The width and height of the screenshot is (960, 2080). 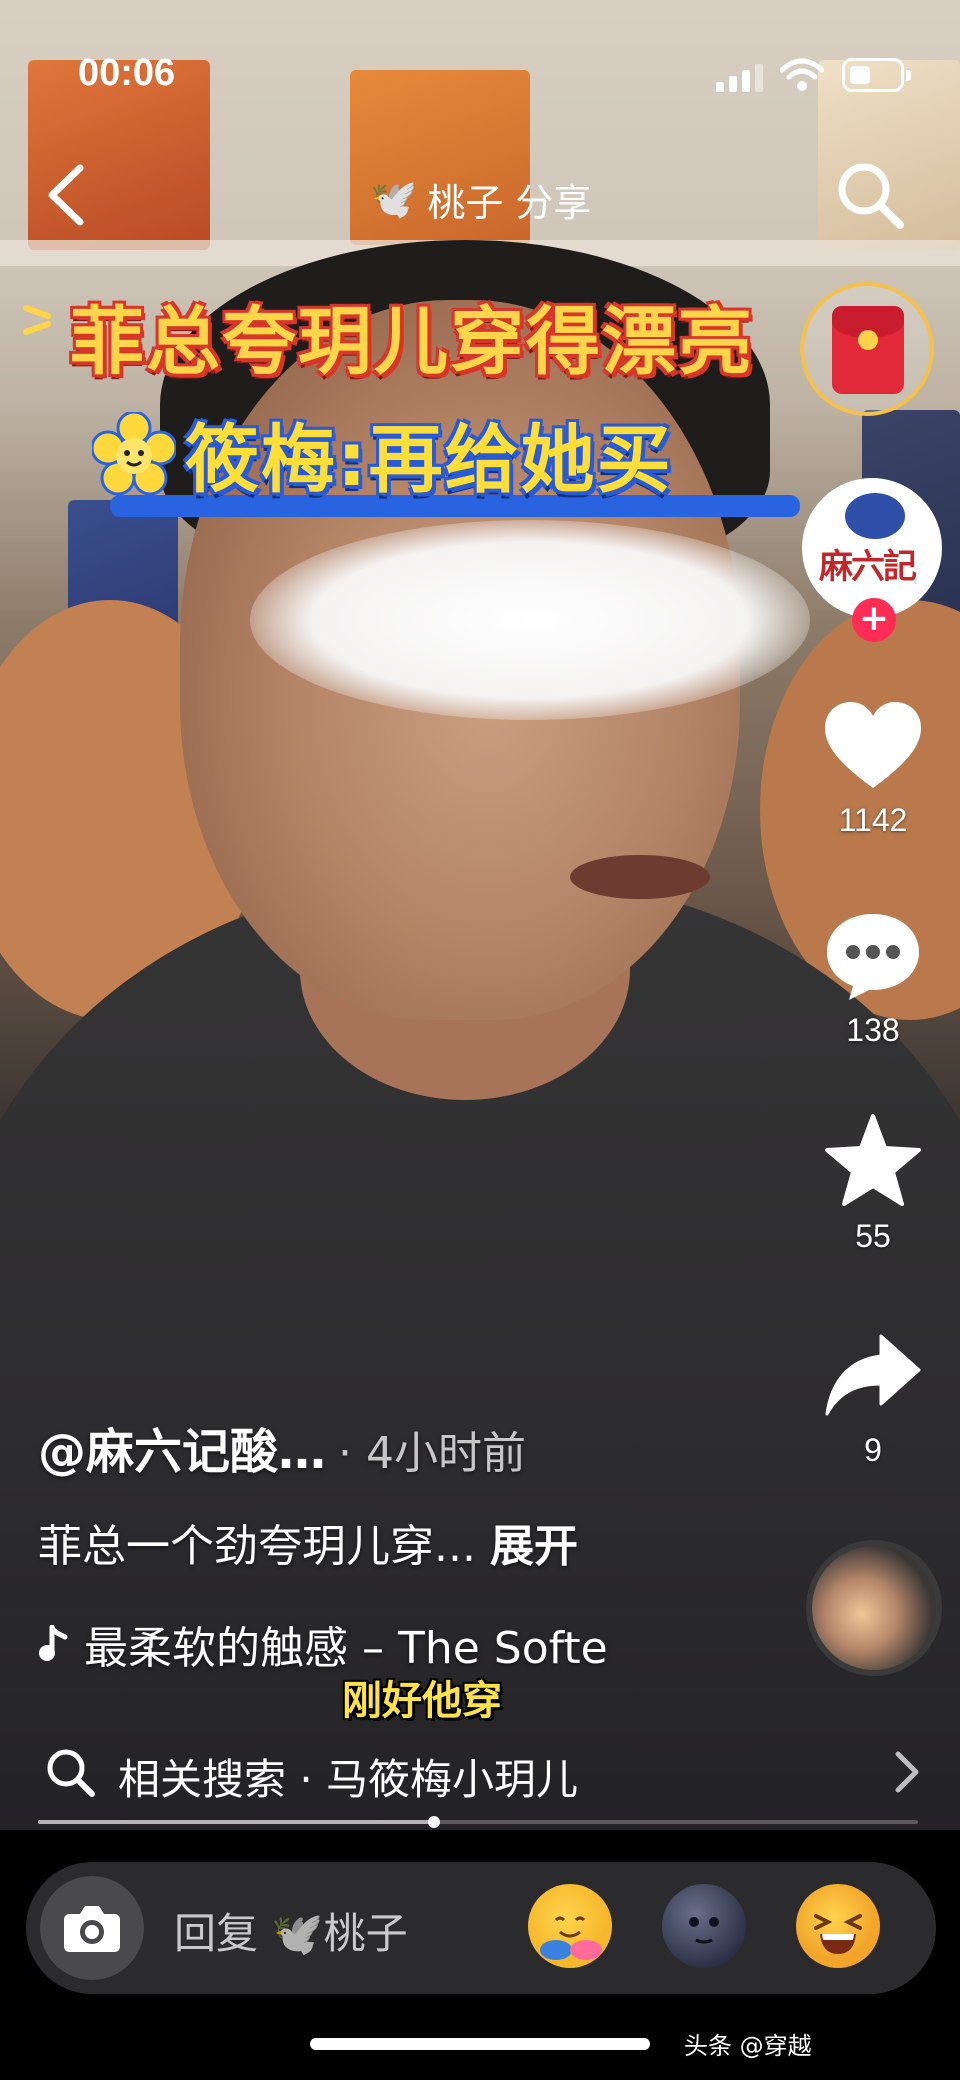 I want to click on face-blur-mask, so click(x=530, y=620).